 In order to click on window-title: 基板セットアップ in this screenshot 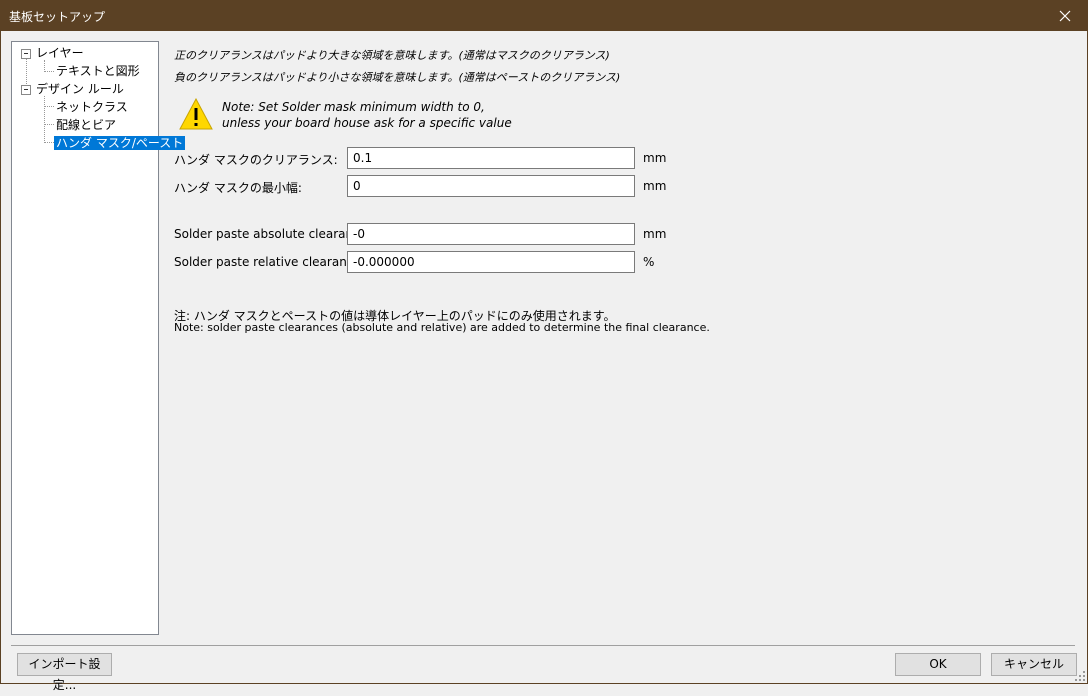, I will do `click(57, 17)`.